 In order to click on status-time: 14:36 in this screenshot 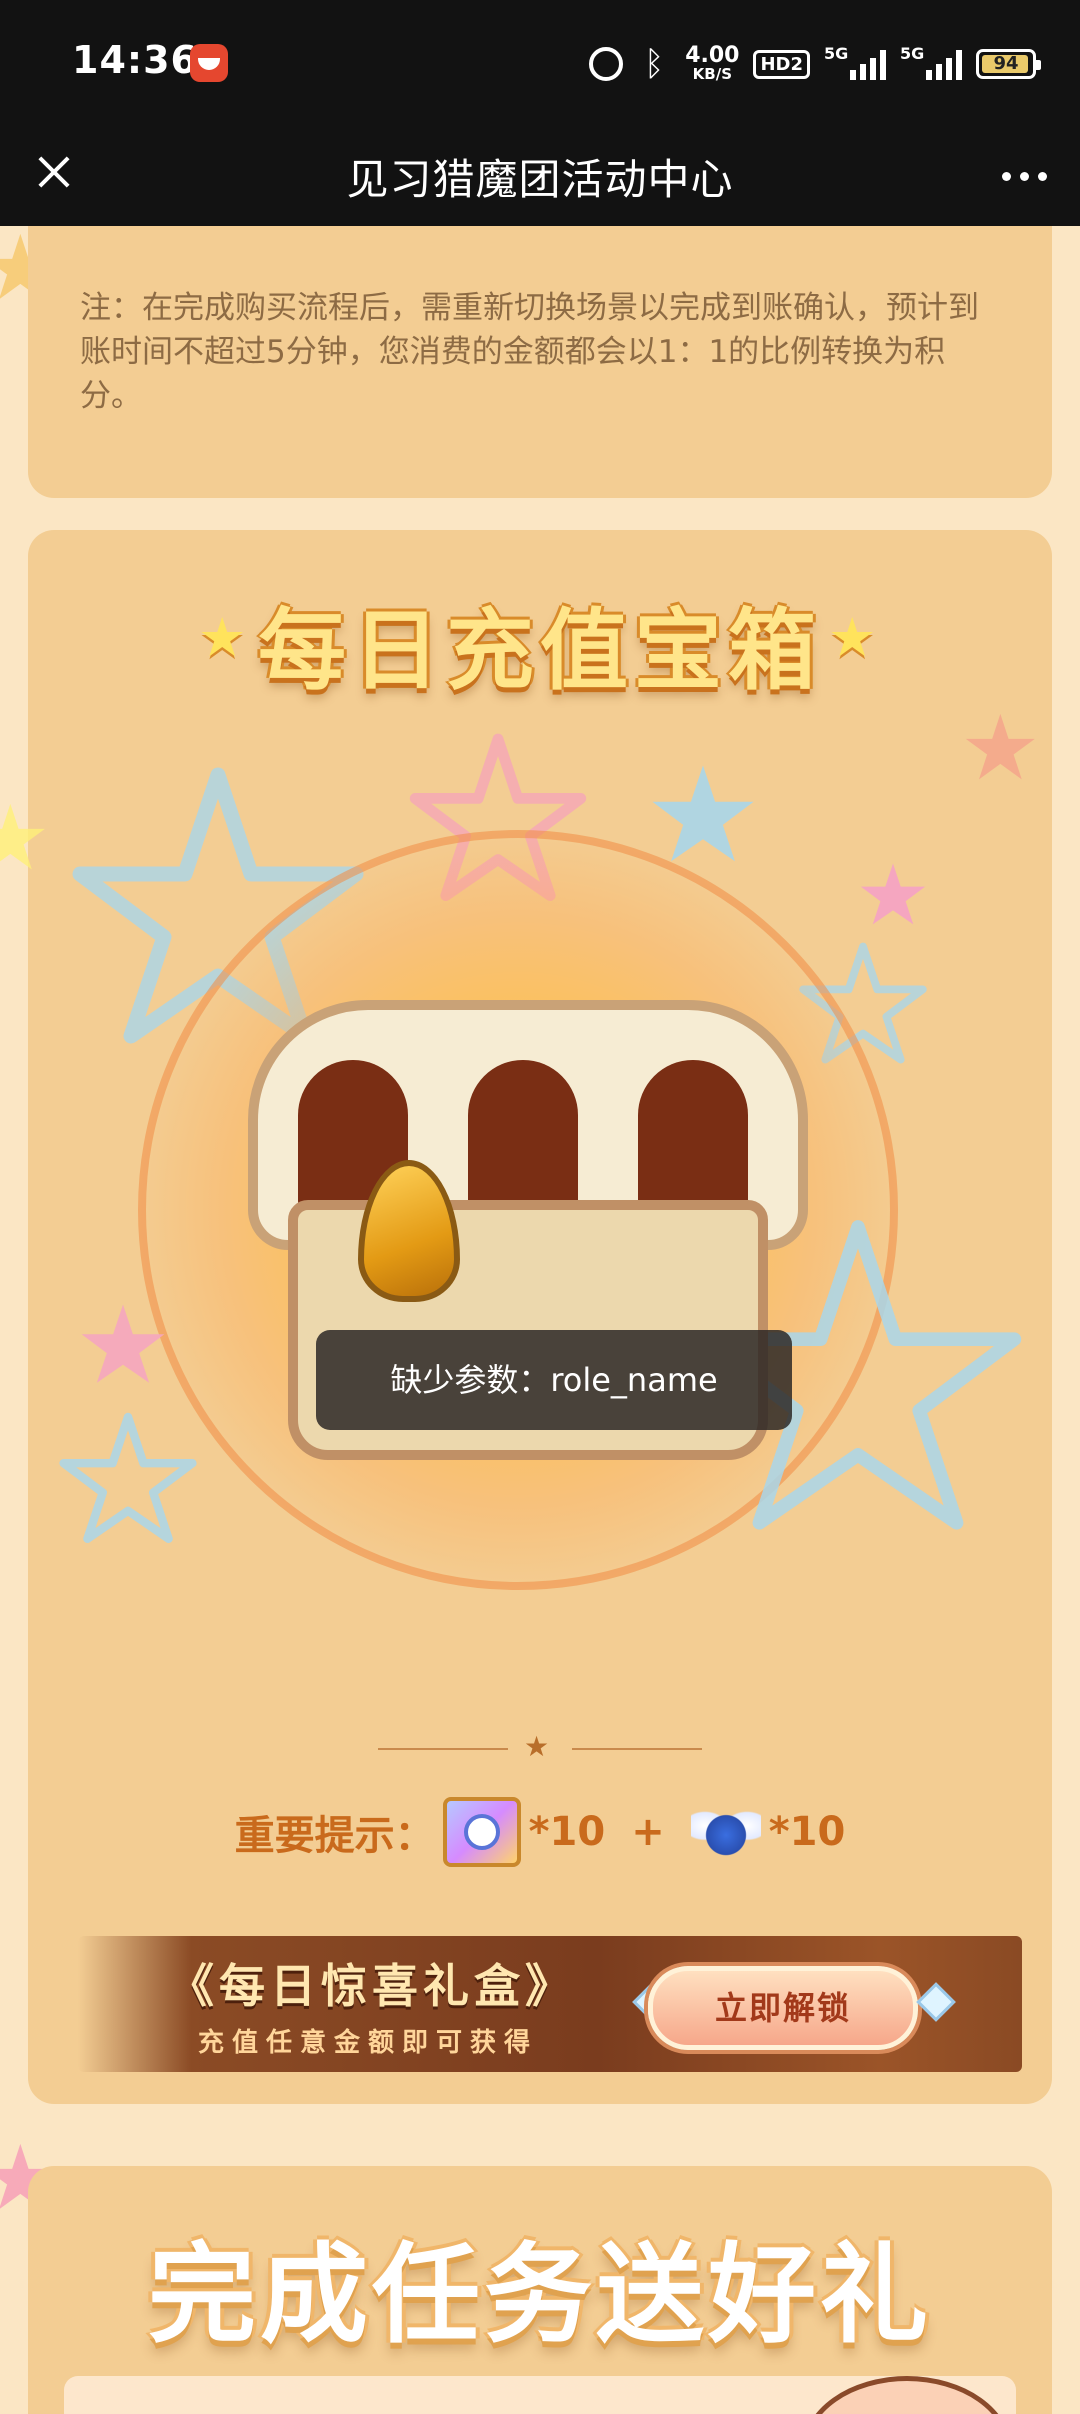, I will do `click(135, 60)`.